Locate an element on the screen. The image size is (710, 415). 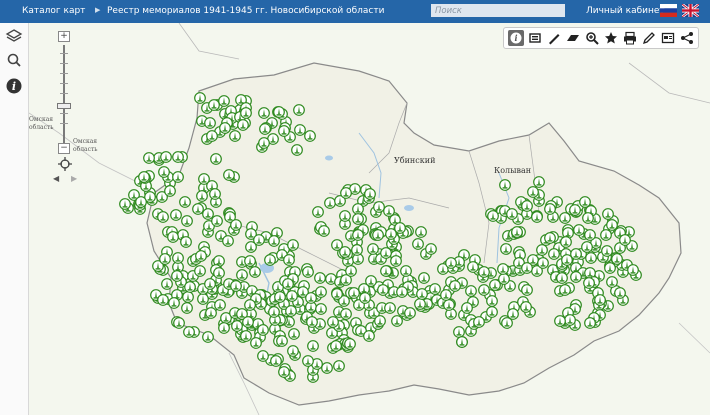
layers-icon is located at coordinates (14, 36).